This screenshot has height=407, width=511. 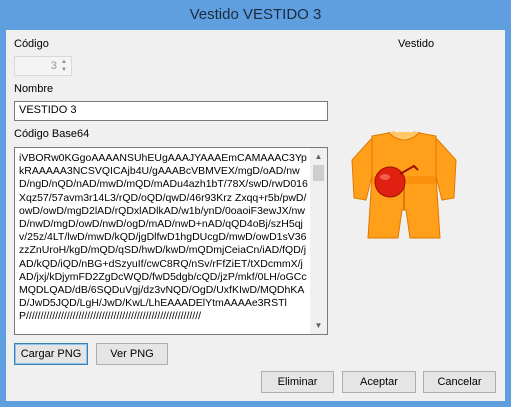 What do you see at coordinates (416, 44) in the screenshot?
I see `vestido-label: Vestido` at bounding box center [416, 44].